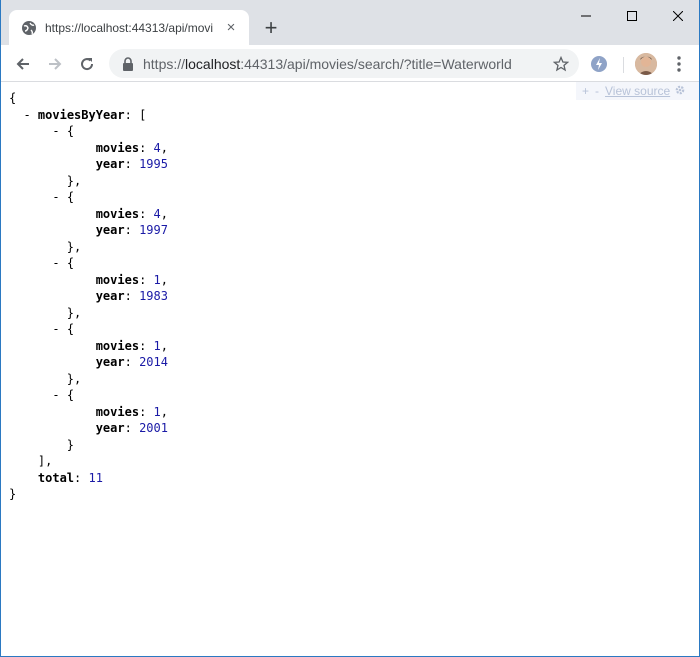 The height and width of the screenshot is (657, 700). I want to click on forward-button, so click(55, 64).